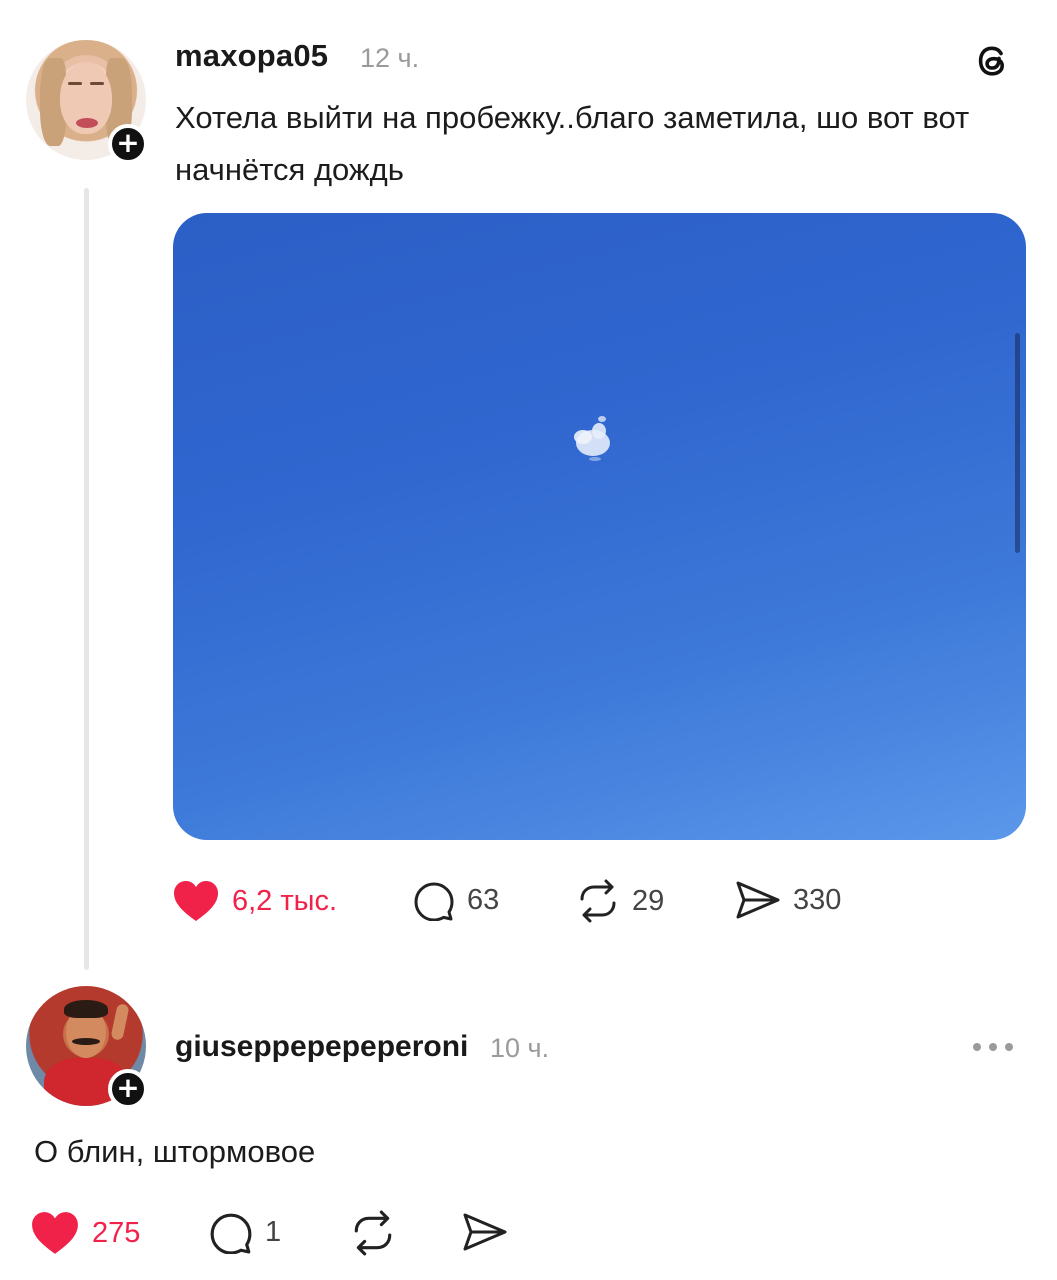 The height and width of the screenshot is (1280, 1057). I want to click on share-count: 330, so click(817, 899).